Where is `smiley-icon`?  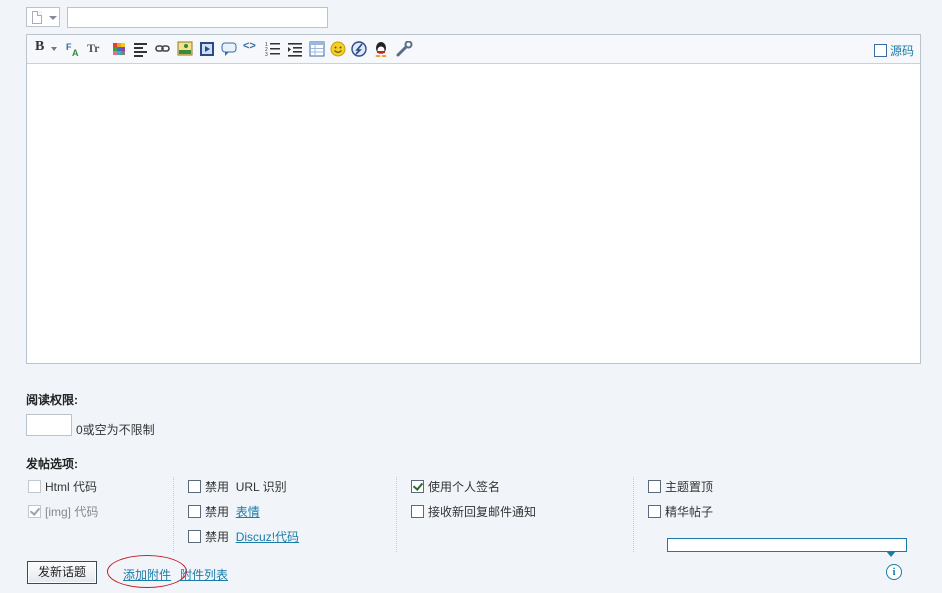 smiley-icon is located at coordinates (338, 49).